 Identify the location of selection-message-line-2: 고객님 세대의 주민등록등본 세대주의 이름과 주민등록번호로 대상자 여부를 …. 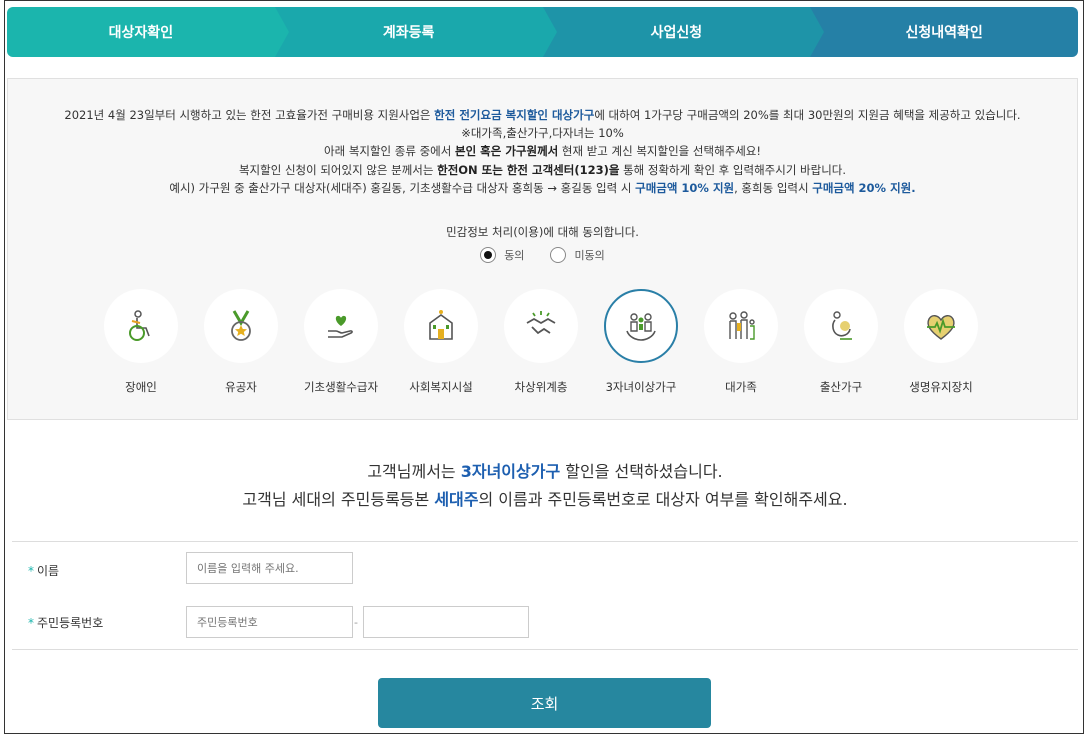
(545, 499).